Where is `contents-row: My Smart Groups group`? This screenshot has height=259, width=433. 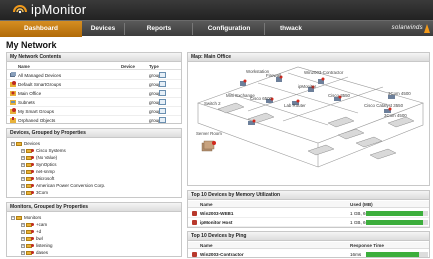 contents-row: My Smart Groups group is located at coordinates (94, 111).